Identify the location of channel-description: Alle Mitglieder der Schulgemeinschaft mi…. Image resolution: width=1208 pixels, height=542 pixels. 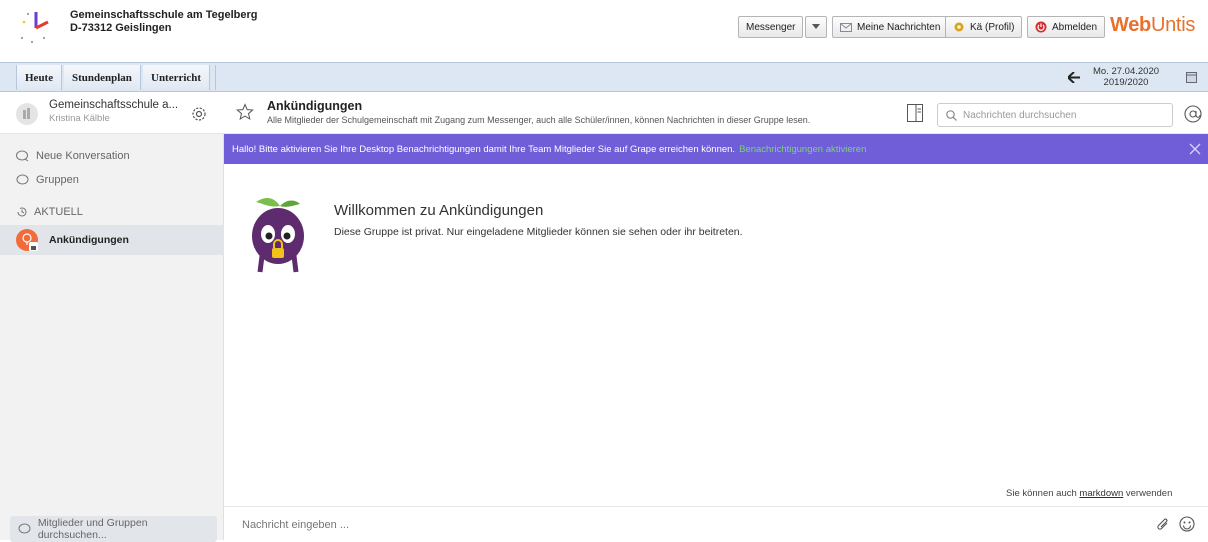
(539, 120).